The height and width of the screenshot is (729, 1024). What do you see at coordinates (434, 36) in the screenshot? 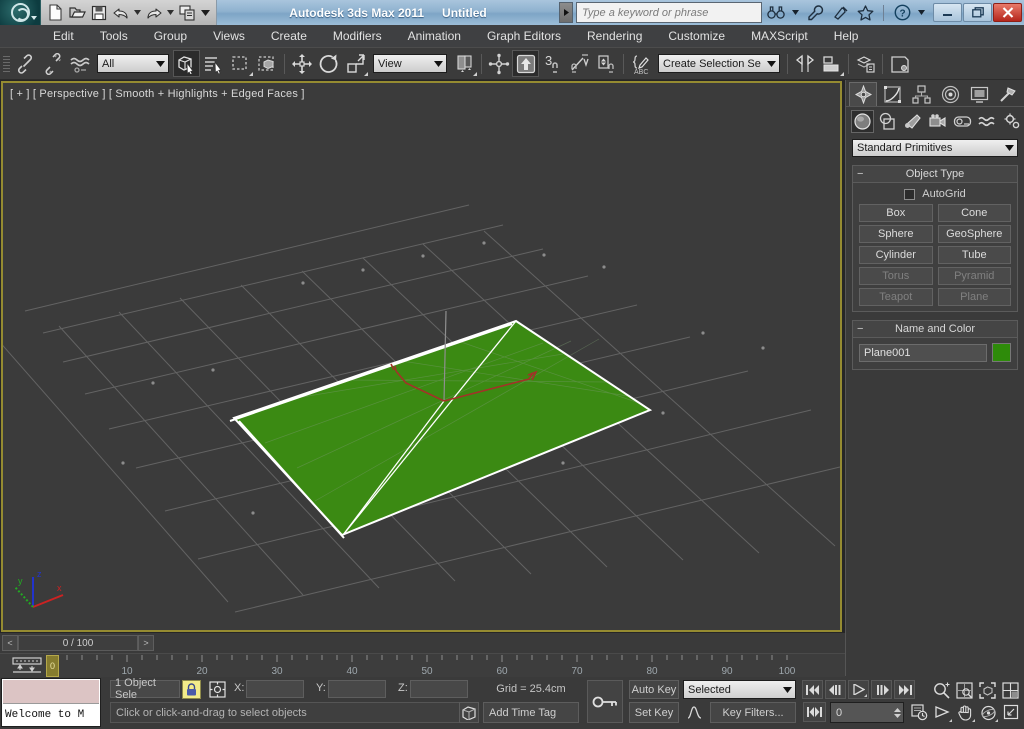
I see `menu-item-animation: Animation` at bounding box center [434, 36].